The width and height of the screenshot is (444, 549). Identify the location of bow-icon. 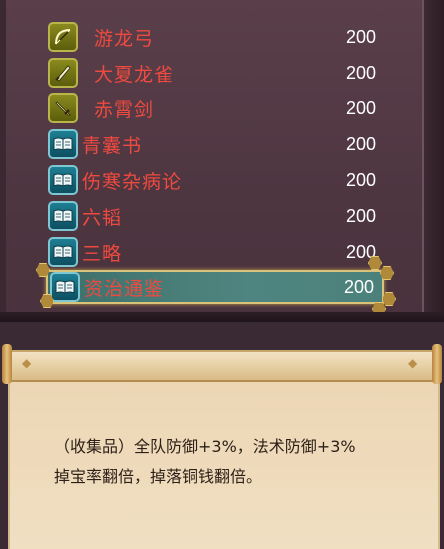
(63, 37).